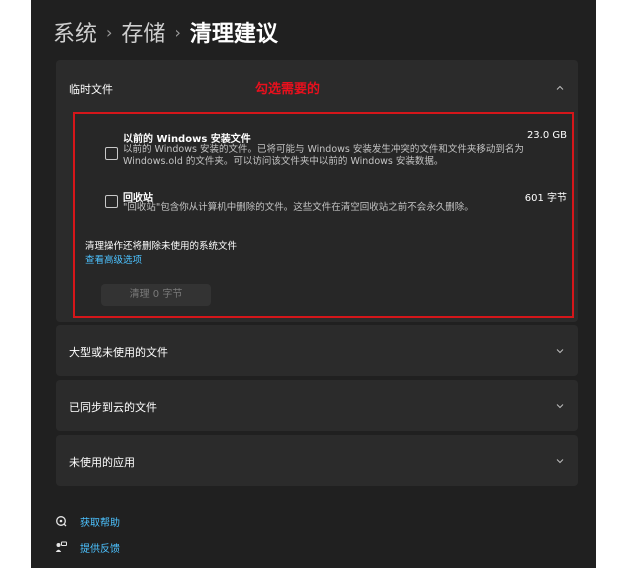 The width and height of the screenshot is (622, 576). I want to click on unused-apps-title: 未使用的应用, so click(102, 462).